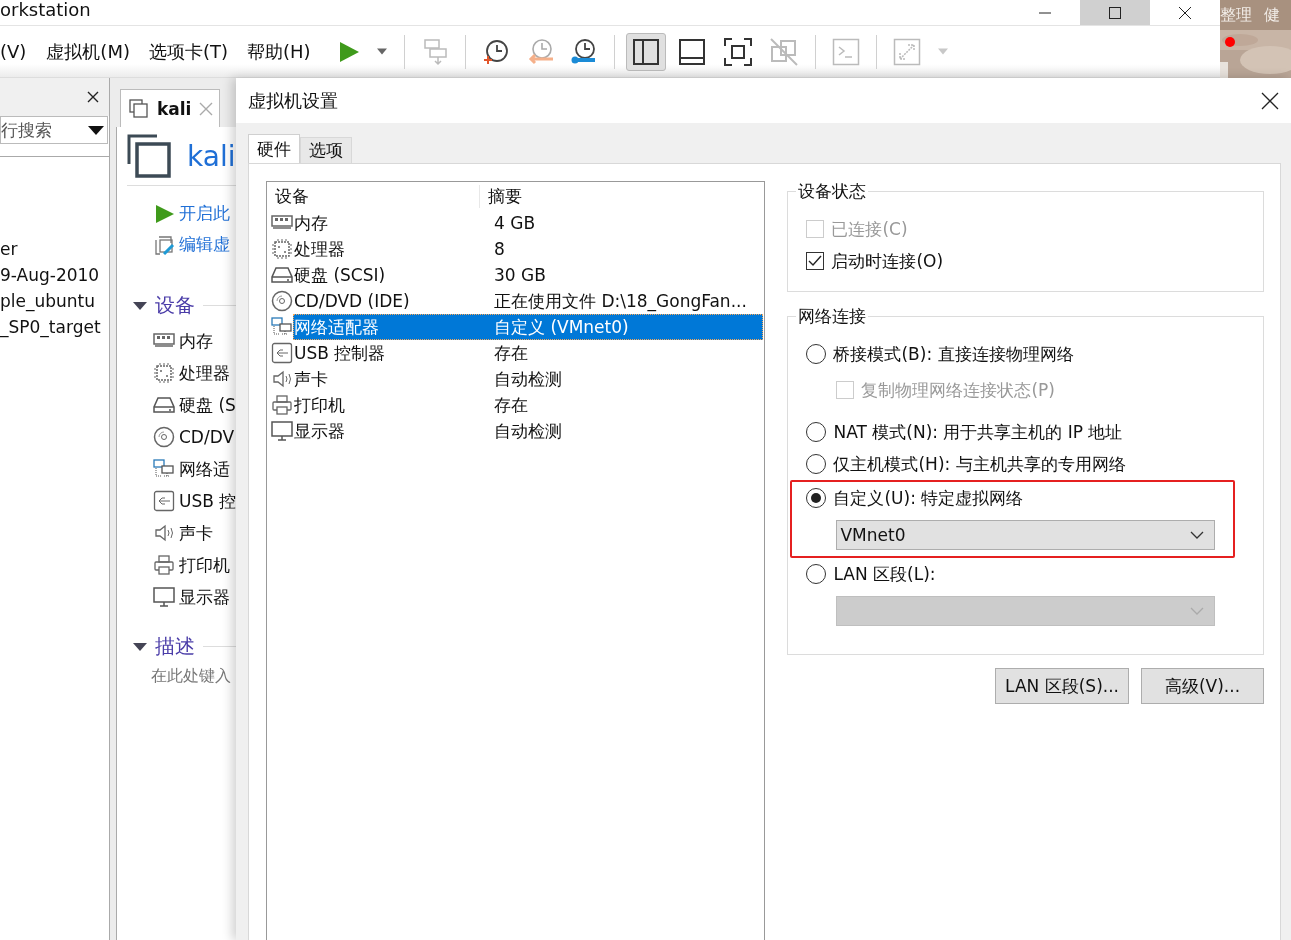  I want to click on table-row: USB 控制器 存在, so click(528, 353).